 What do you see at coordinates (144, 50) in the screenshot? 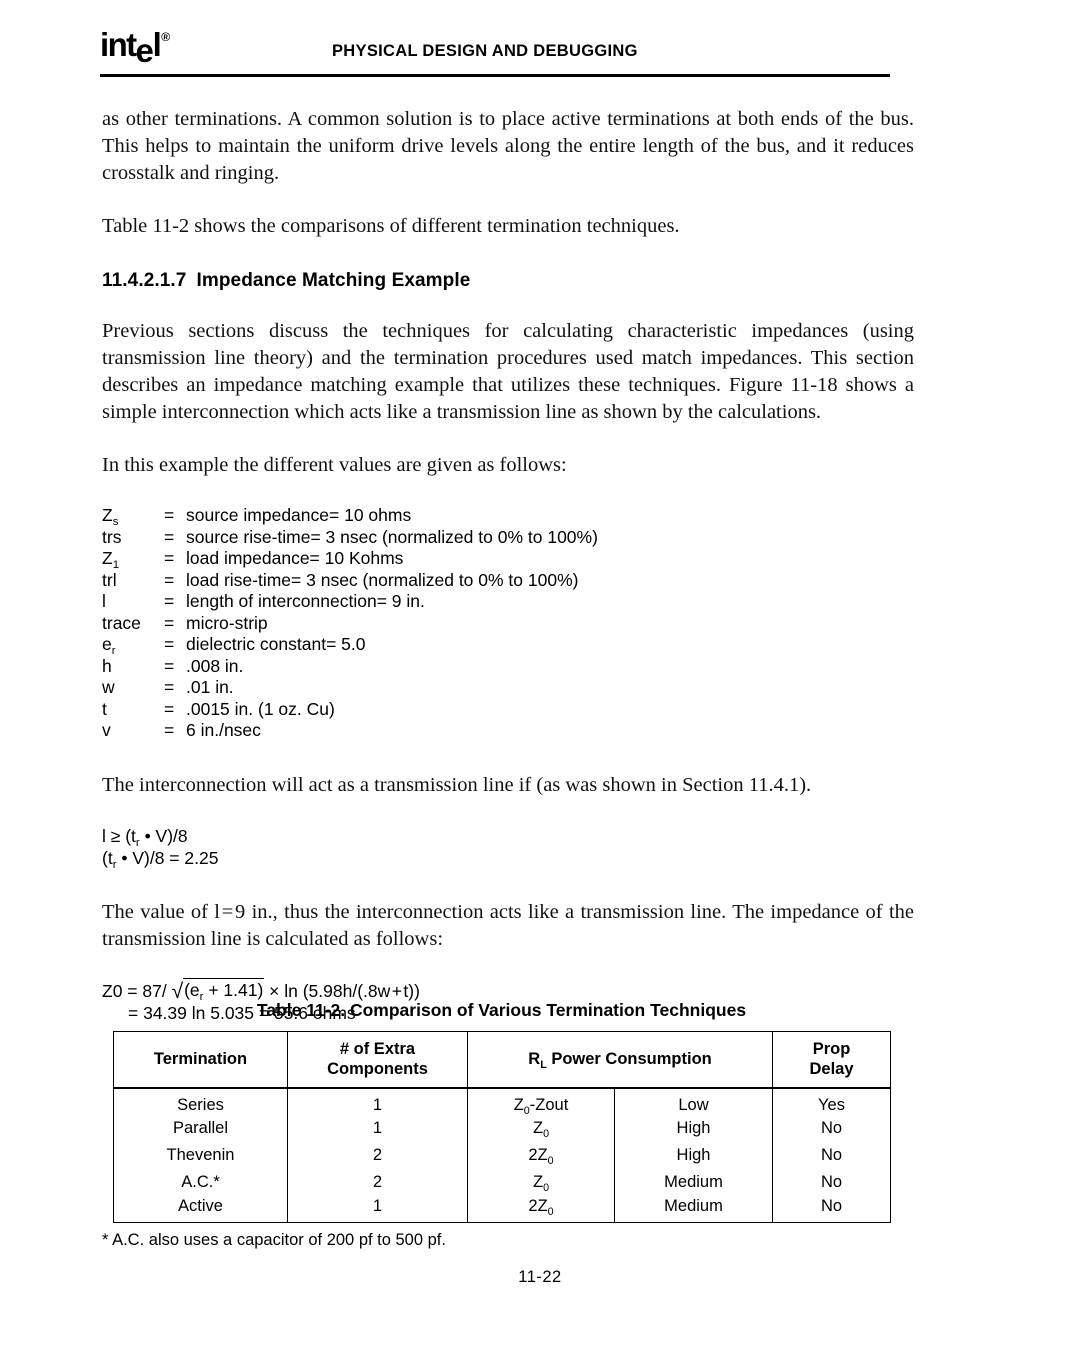
I see `intel-logo-e: e` at bounding box center [144, 50].